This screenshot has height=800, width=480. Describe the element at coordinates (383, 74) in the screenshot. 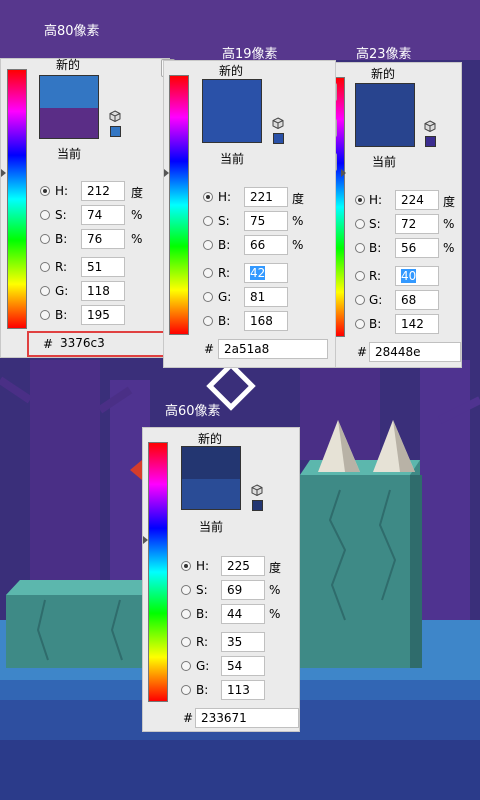

I see `new-color-label: 新的` at that location.